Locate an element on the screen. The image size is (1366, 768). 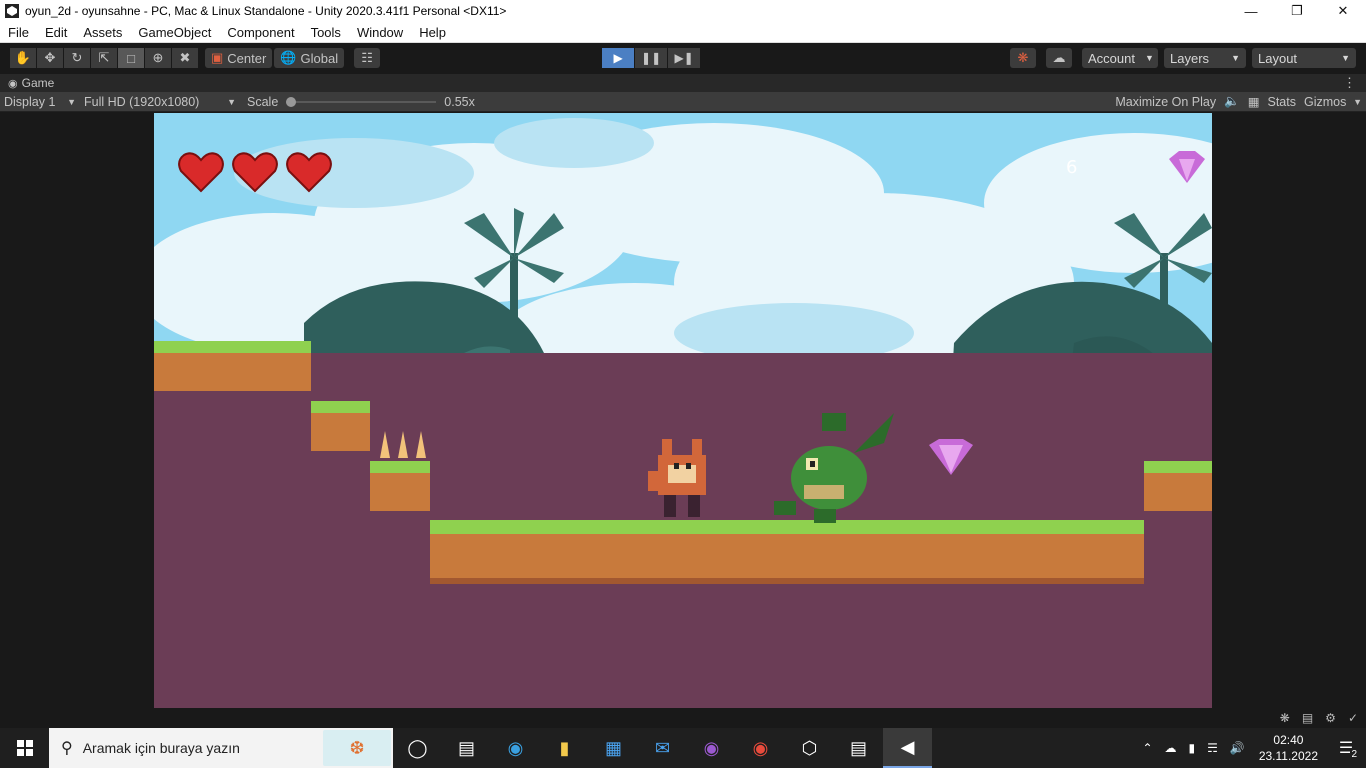
scale-value: 0.55x is located at coordinates (459, 101).